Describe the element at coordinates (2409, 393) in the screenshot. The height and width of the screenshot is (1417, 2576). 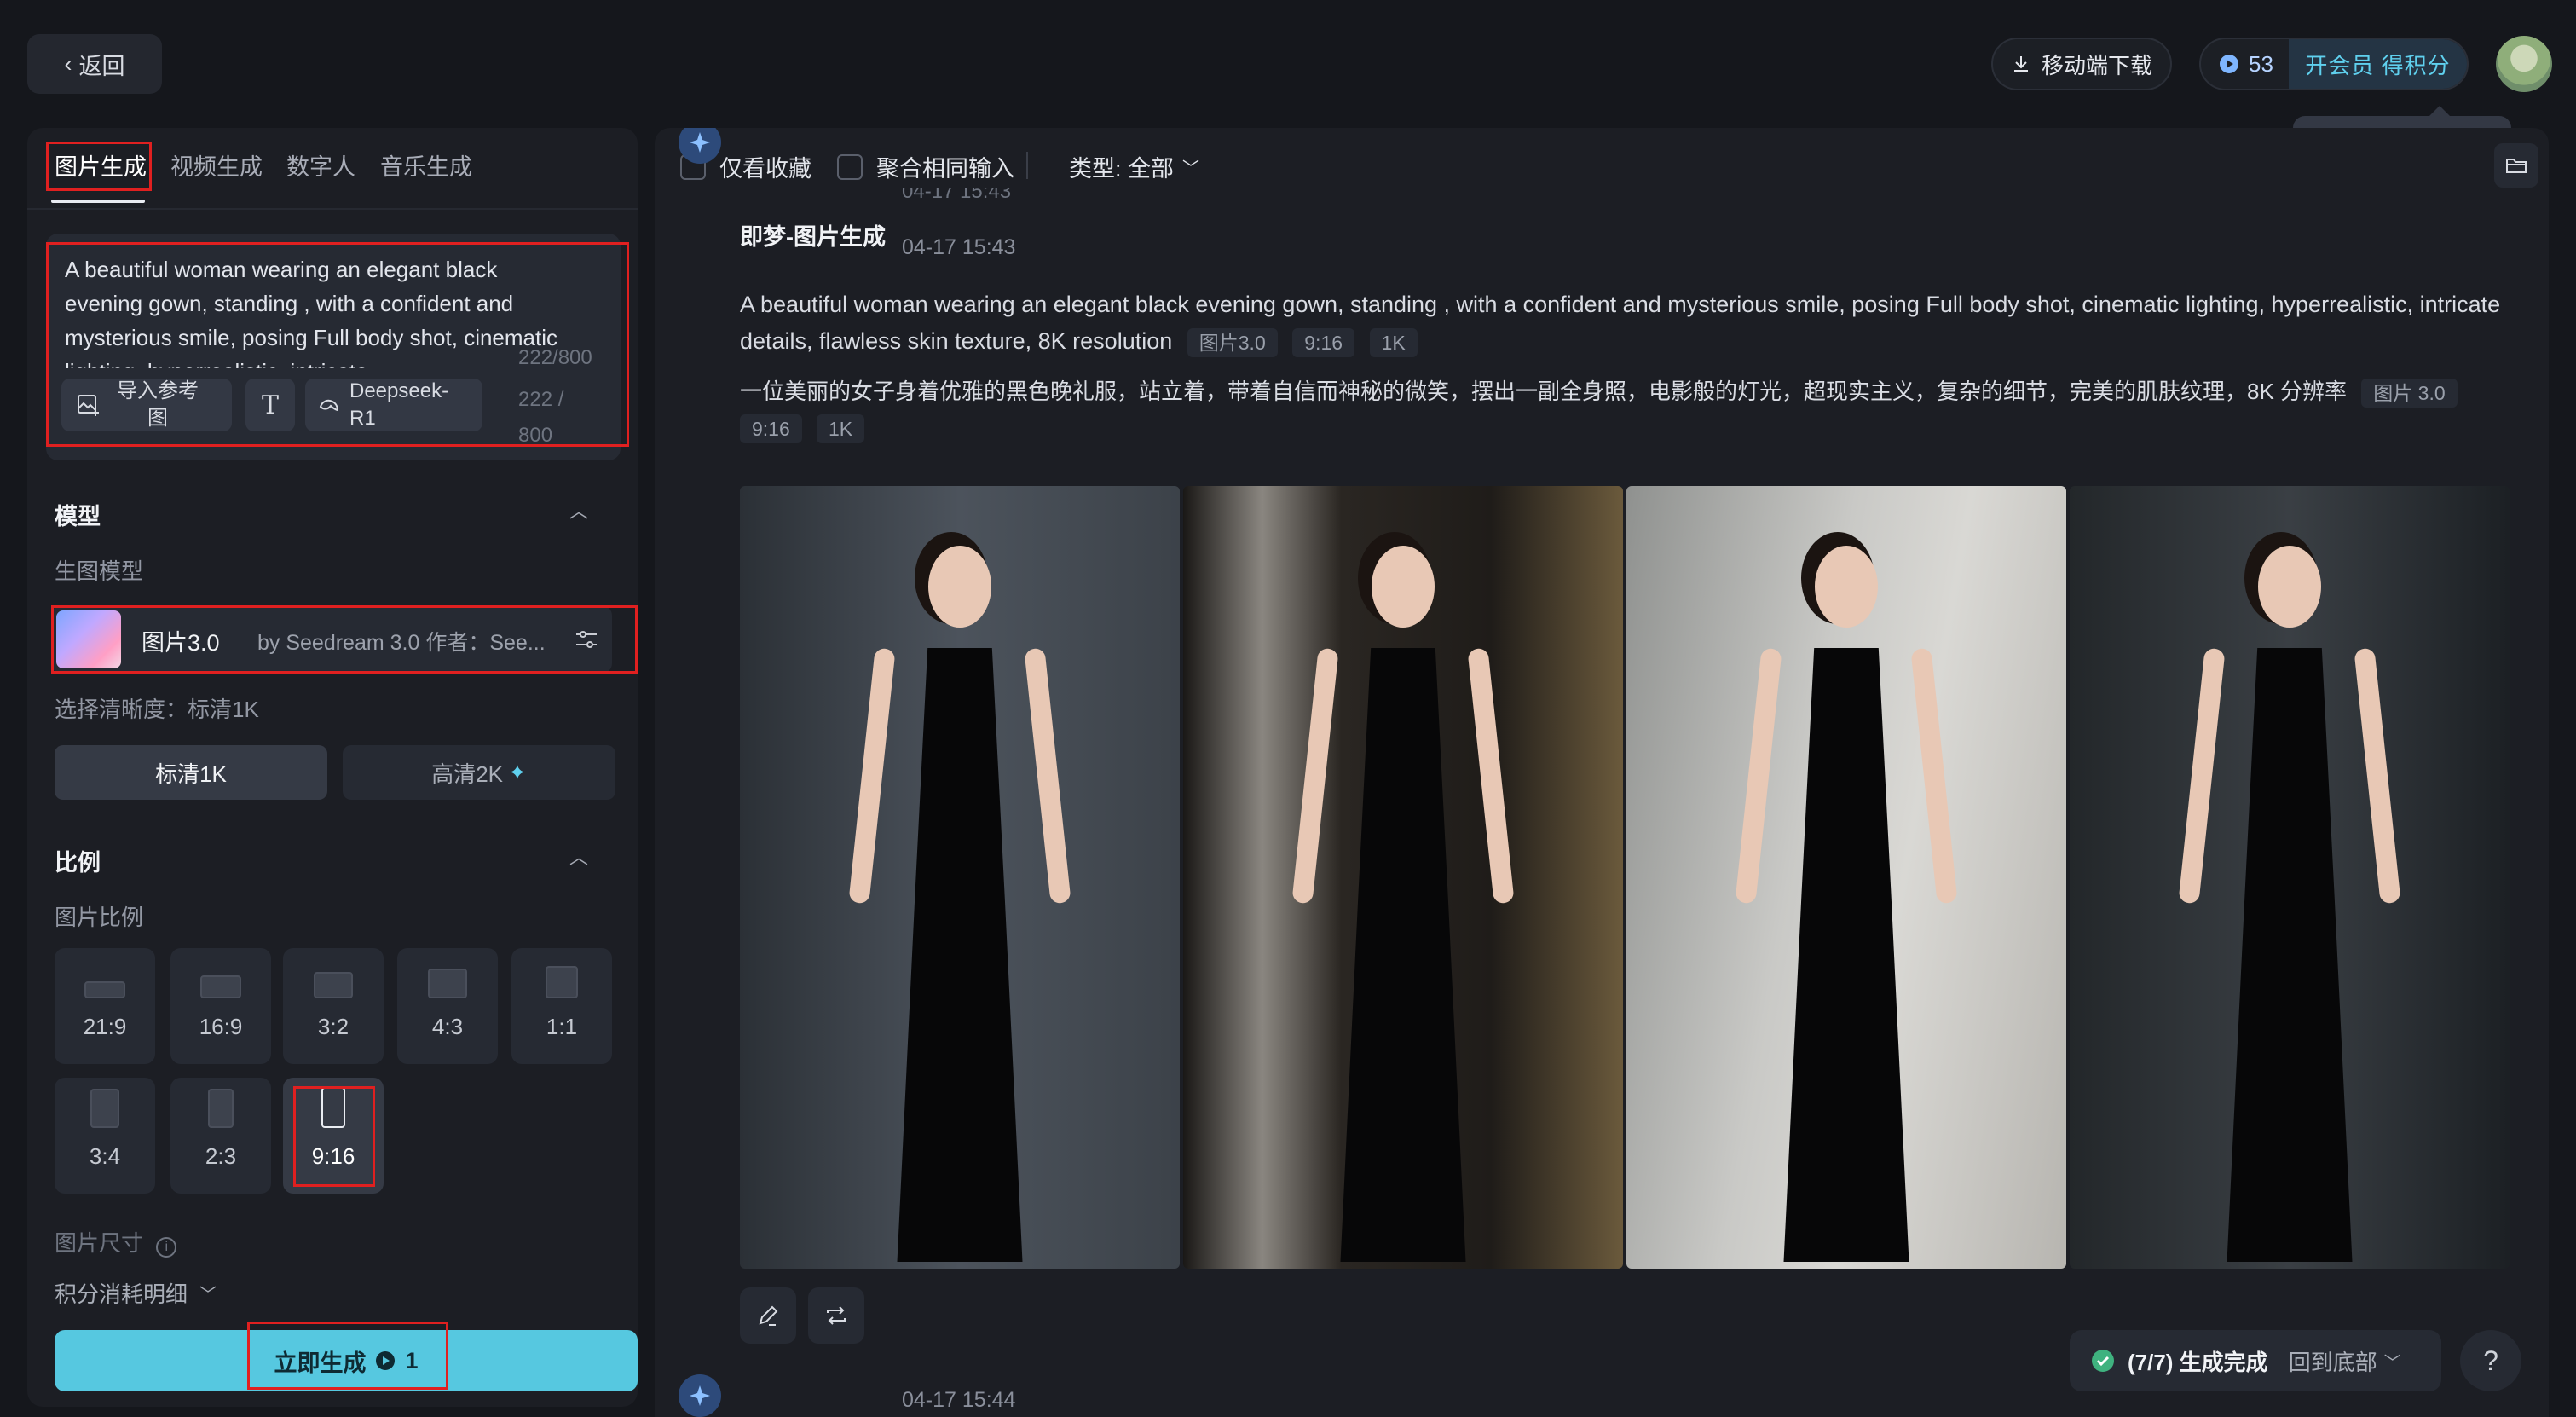
I see `model-tag: 图片 3.0` at that location.